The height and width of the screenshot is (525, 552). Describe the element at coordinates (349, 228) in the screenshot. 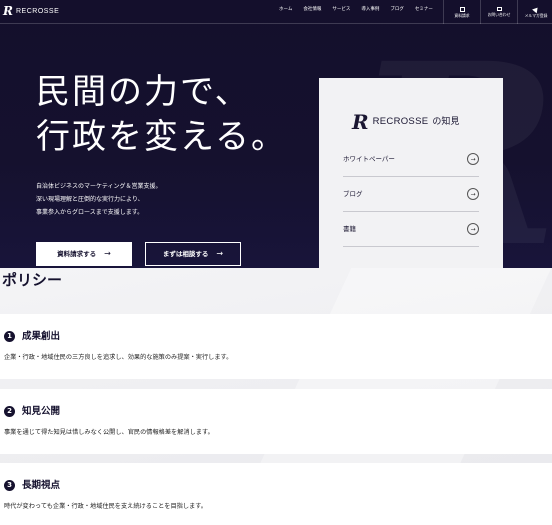

I see `knowledge-item-label: 書籍` at that location.